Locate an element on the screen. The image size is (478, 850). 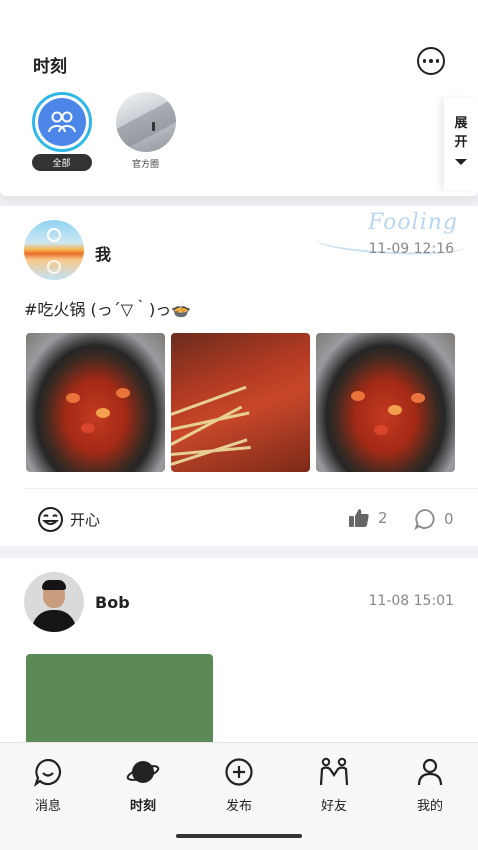
watermark-text: Fooling is located at coordinates (413, 222).